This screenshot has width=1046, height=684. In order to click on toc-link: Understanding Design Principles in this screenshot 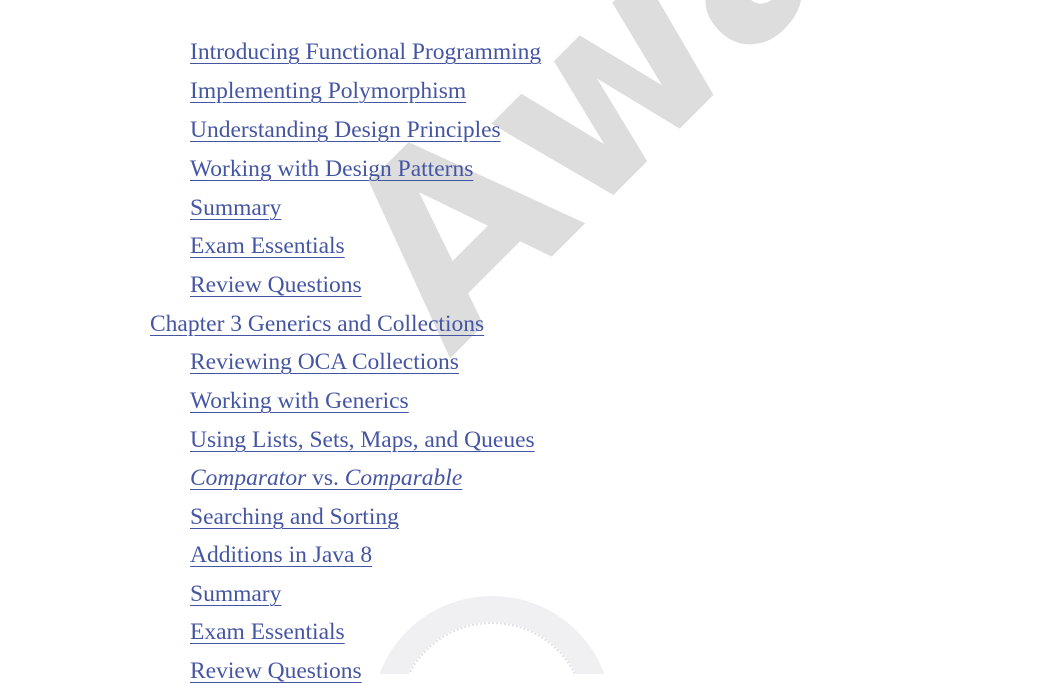, I will do `click(345, 130)`.